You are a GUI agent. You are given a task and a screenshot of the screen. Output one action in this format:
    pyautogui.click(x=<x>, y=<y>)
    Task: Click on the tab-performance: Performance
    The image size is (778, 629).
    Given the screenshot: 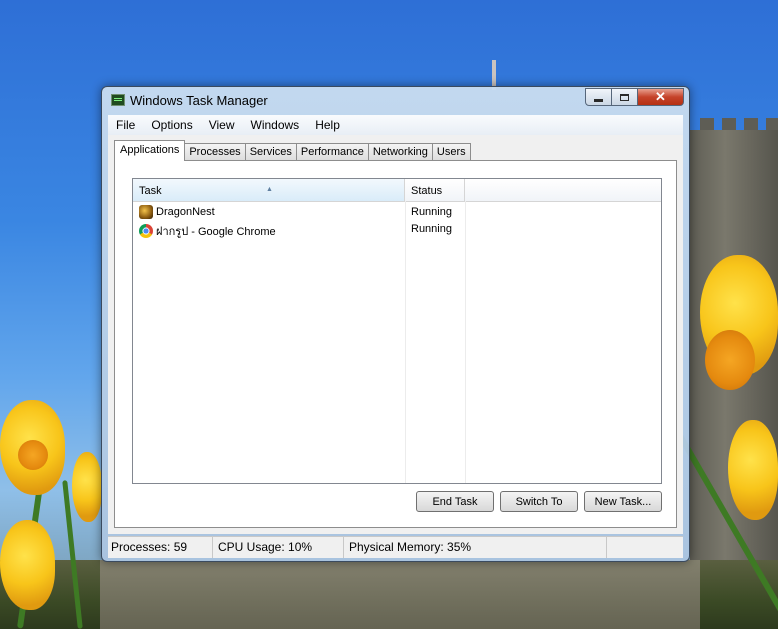 What is the action you would take?
    pyautogui.click(x=332, y=152)
    